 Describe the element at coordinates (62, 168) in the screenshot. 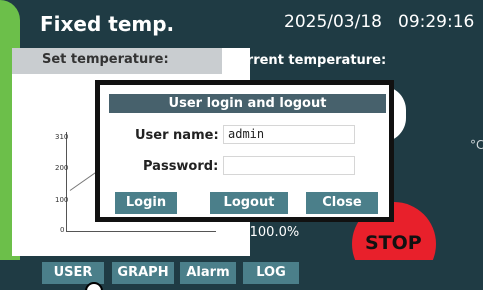

I see `graph-tick-200: 200` at that location.